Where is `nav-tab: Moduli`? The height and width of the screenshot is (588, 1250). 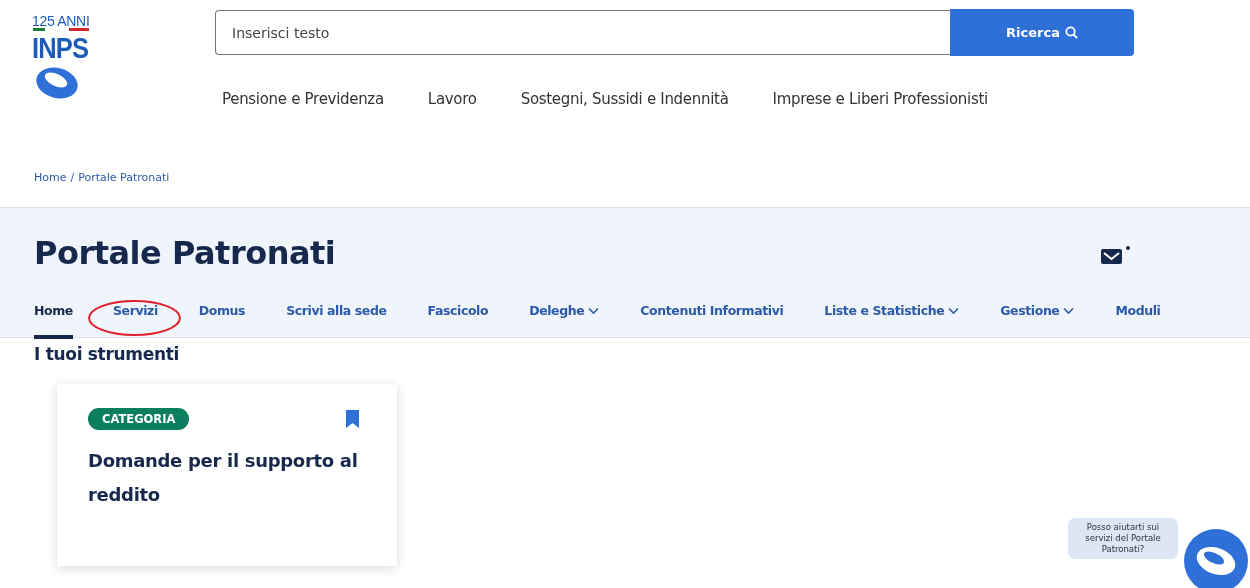 nav-tab: Moduli is located at coordinates (1138, 316).